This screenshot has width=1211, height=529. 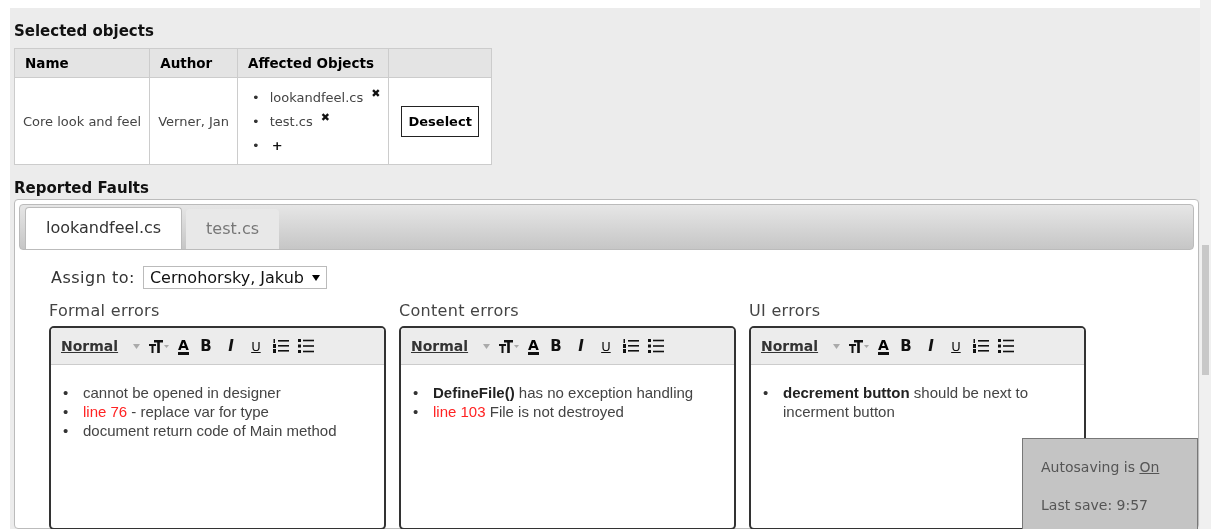 I want to click on caret-icon, so click(x=315, y=277).